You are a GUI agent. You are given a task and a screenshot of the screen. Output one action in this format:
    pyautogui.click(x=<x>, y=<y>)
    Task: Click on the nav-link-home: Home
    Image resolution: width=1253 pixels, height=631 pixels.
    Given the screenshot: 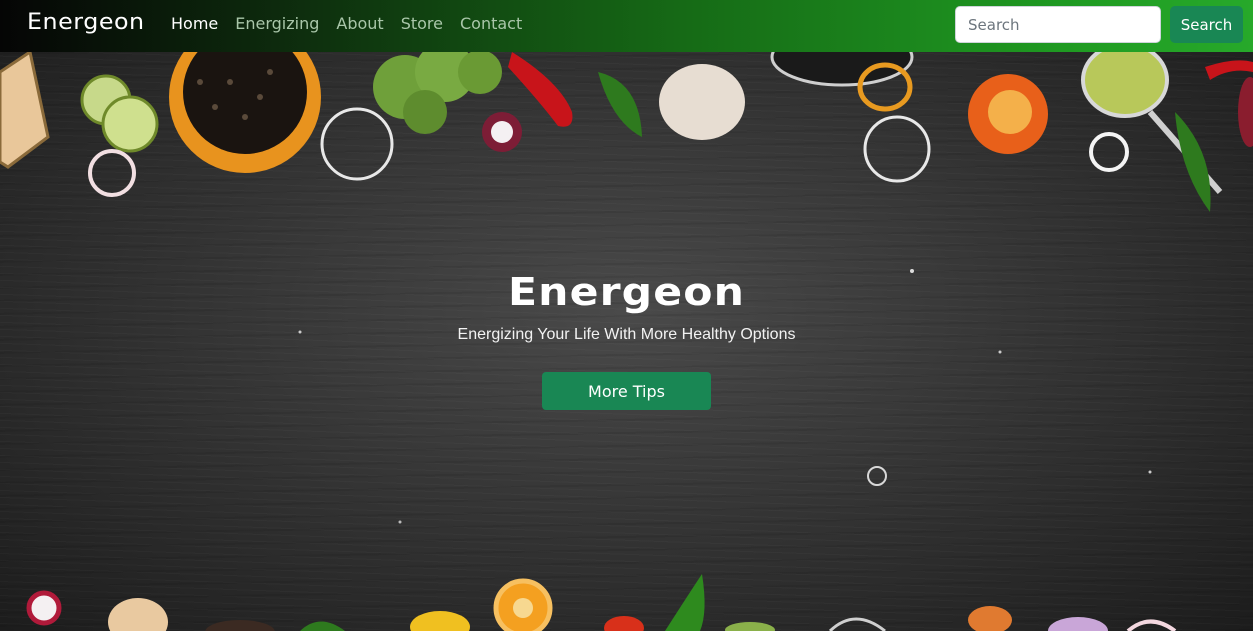 What is the action you would take?
    pyautogui.click(x=194, y=23)
    